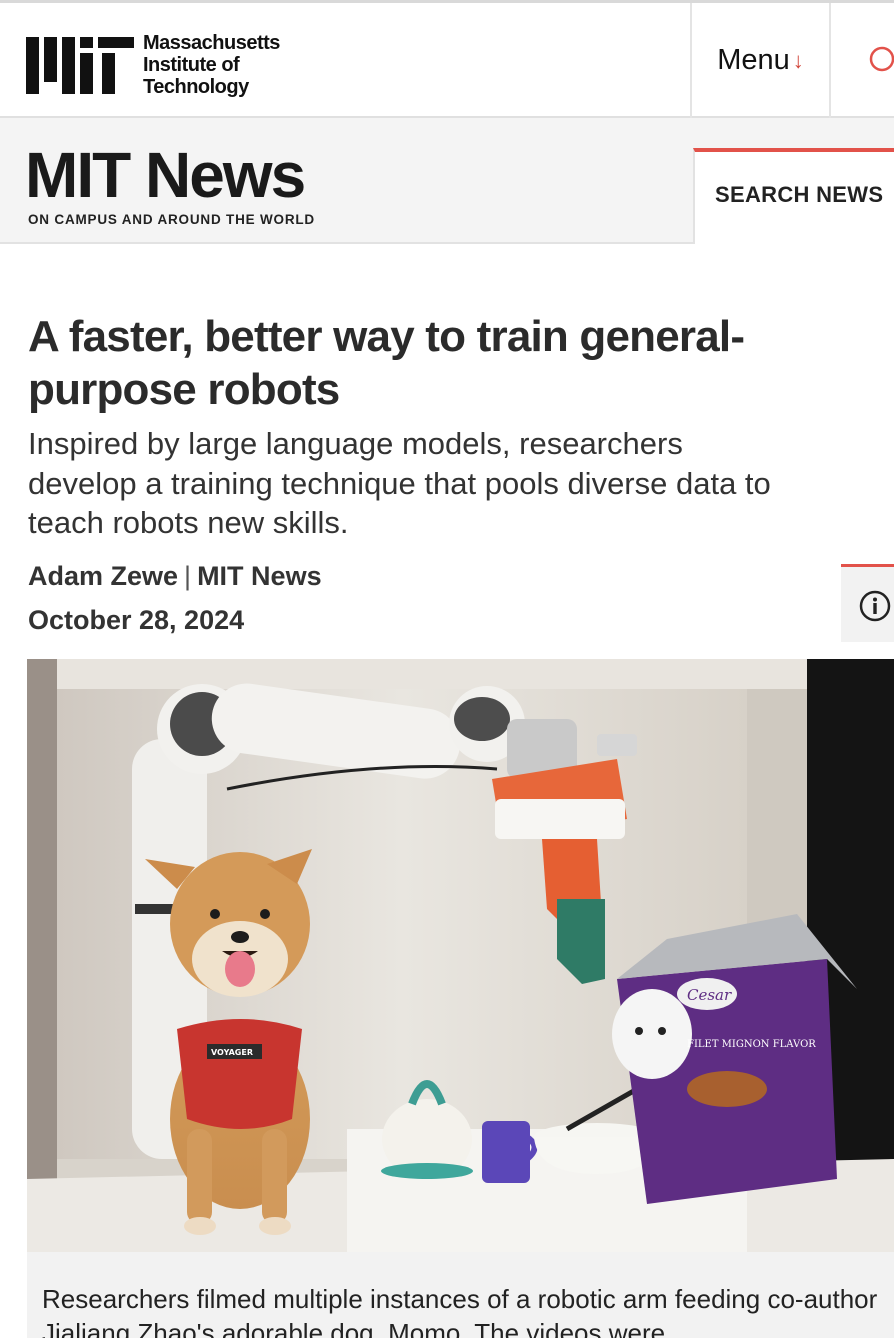 The height and width of the screenshot is (1338, 894). Describe the element at coordinates (232, 1052) in the screenshot. I see `harness-label: VOYAGER` at that location.